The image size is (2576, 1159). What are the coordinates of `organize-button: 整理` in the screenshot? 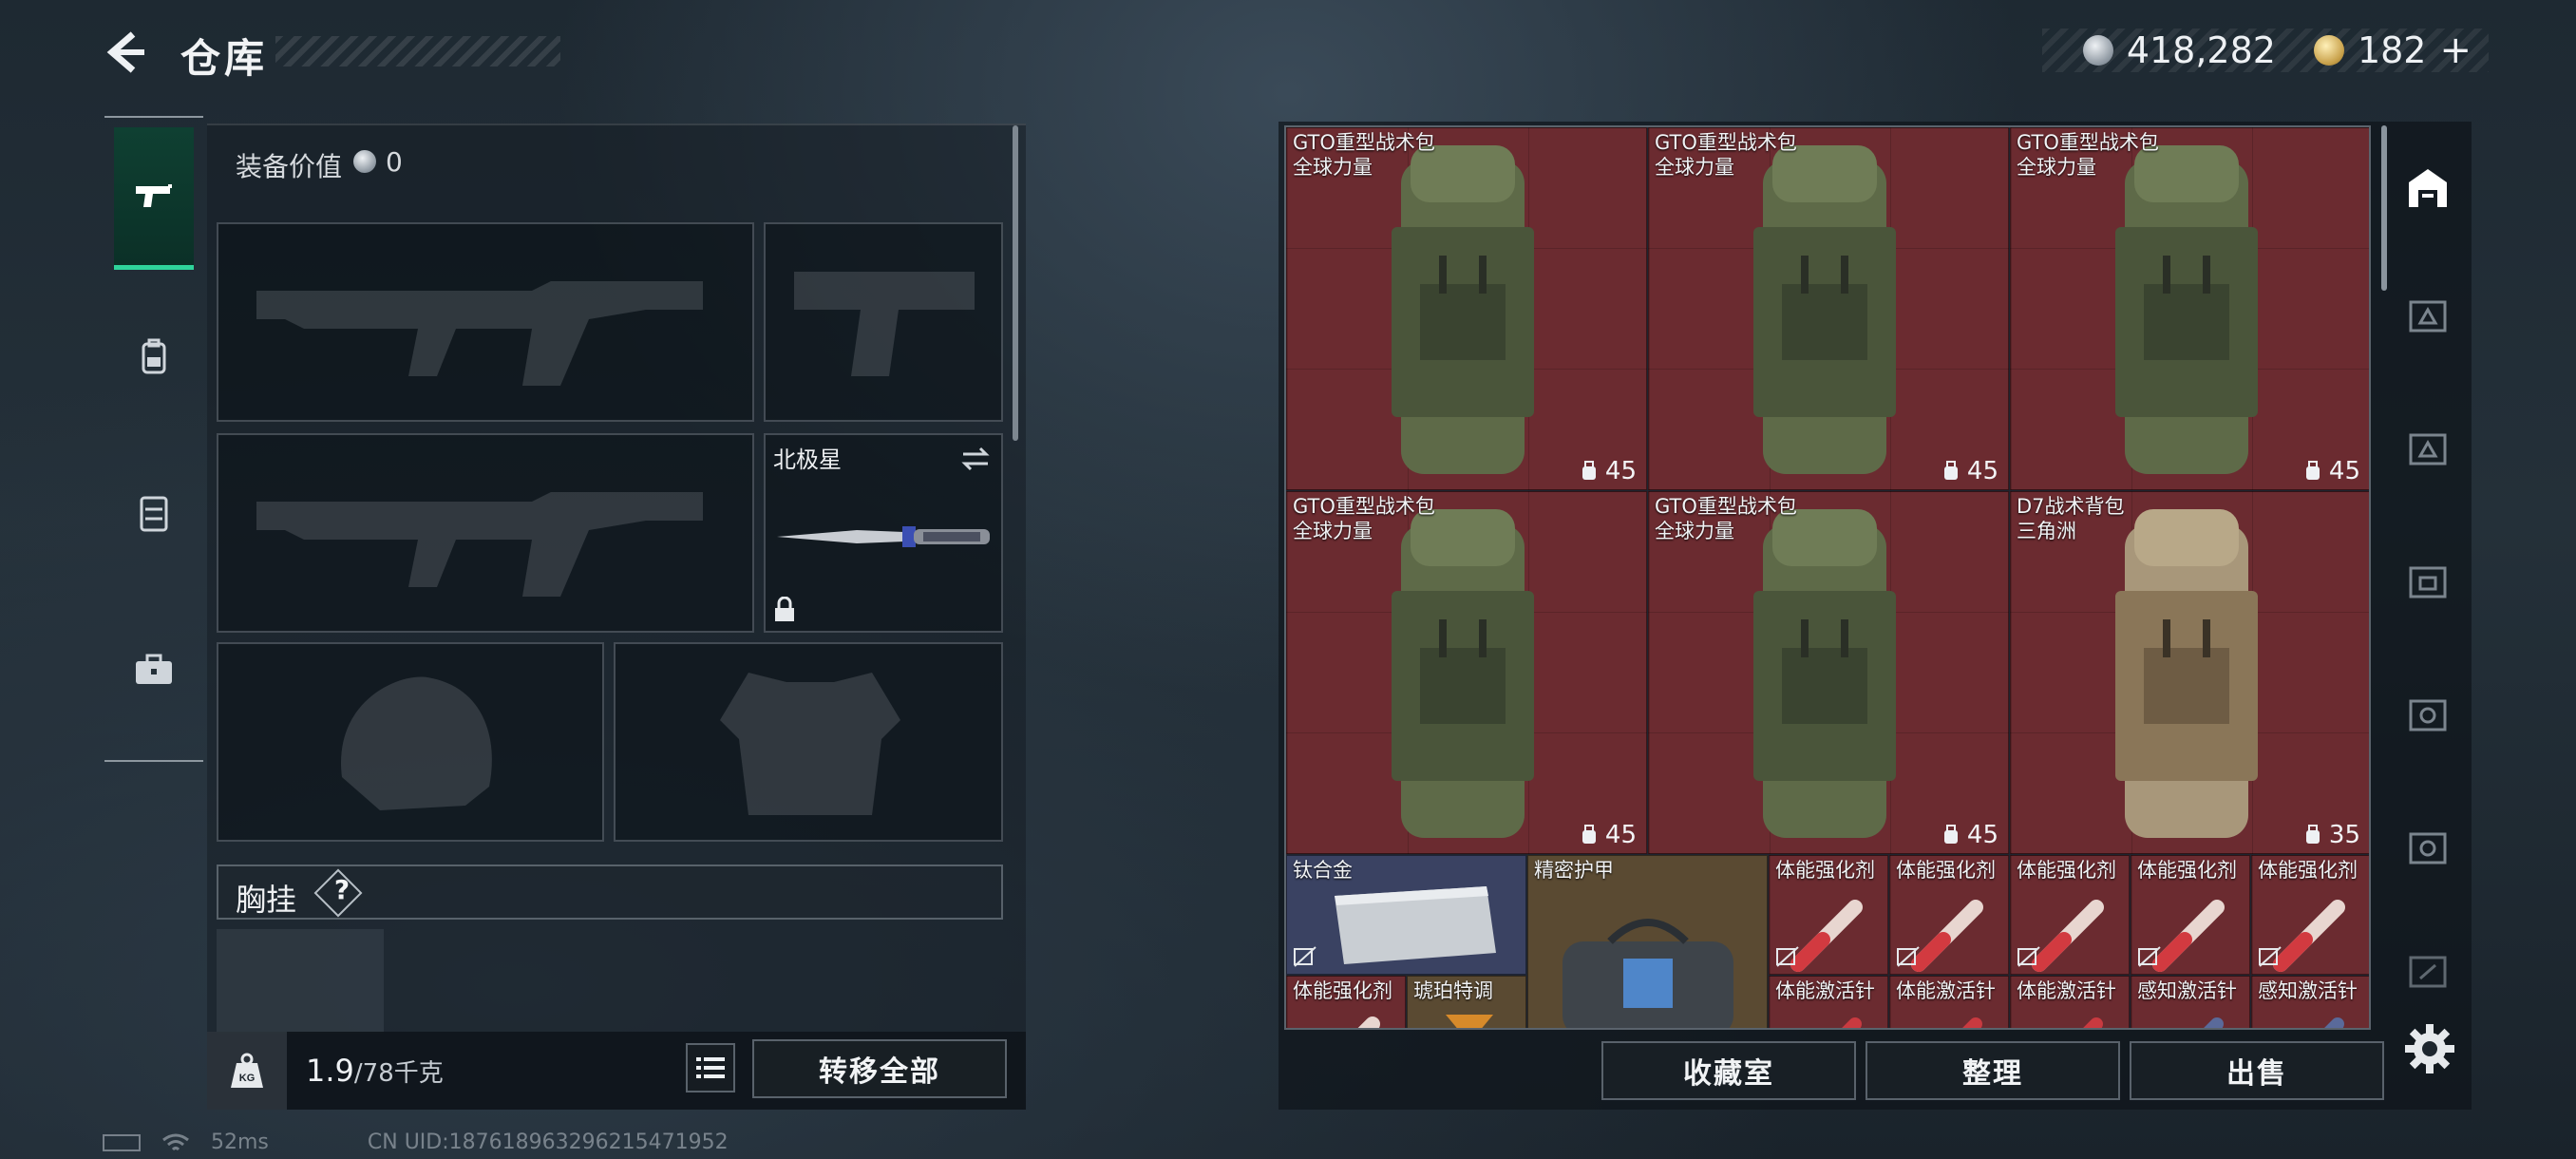 It's located at (1993, 1070).